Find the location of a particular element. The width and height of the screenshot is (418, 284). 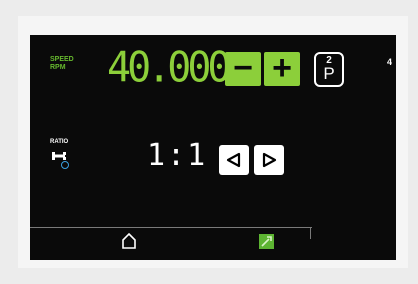

triangle-right-icon is located at coordinates (269, 160).